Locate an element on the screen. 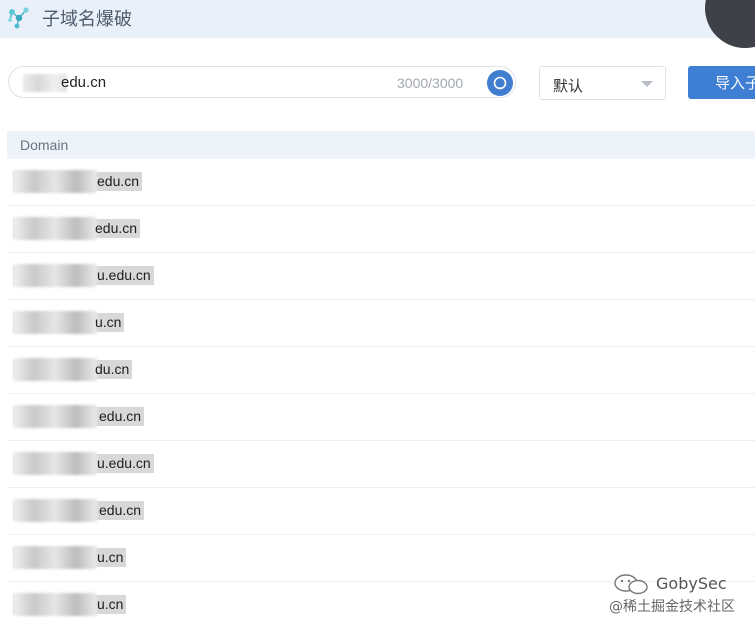 This screenshot has height=618, width=755. page-title: 子域名爆破 is located at coordinates (87, 19).